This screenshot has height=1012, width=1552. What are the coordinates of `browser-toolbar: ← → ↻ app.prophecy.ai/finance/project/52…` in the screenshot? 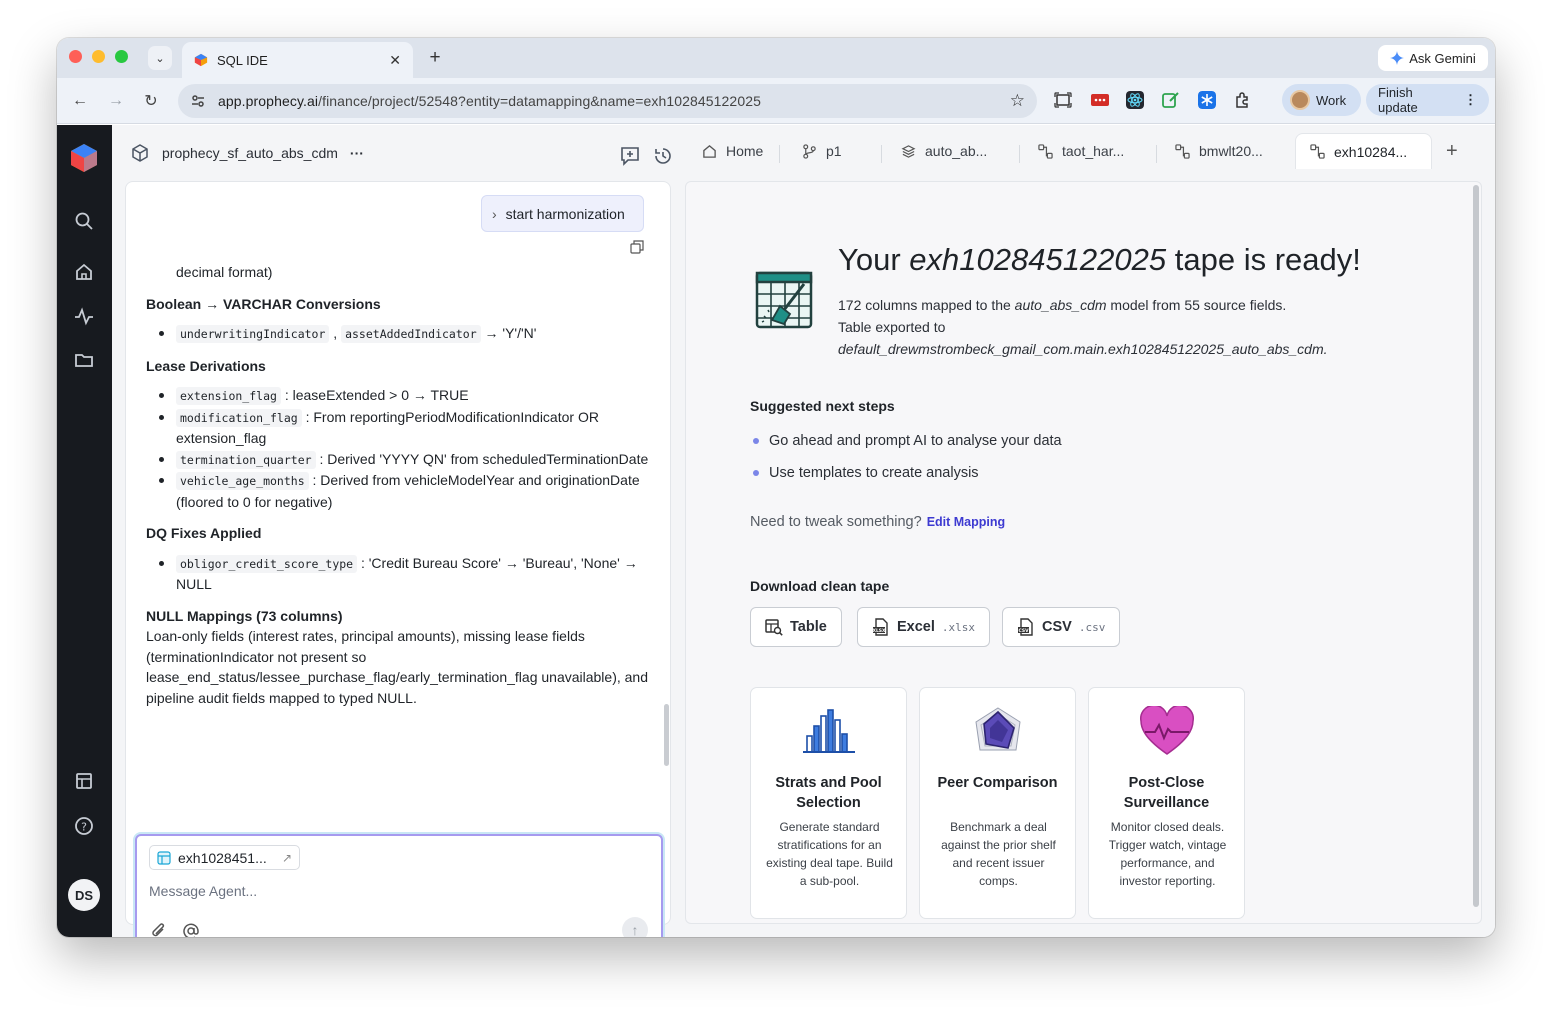 It's located at (776, 101).